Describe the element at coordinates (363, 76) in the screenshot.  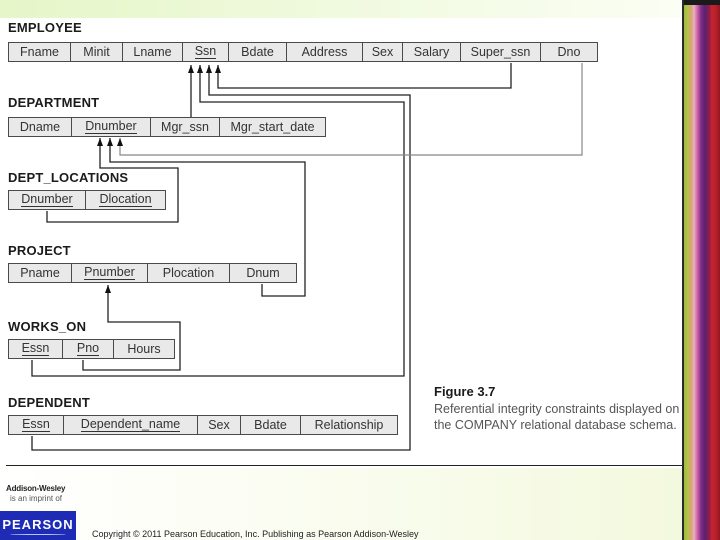
I see `ref-line-super-ssn-to-ssn` at that location.